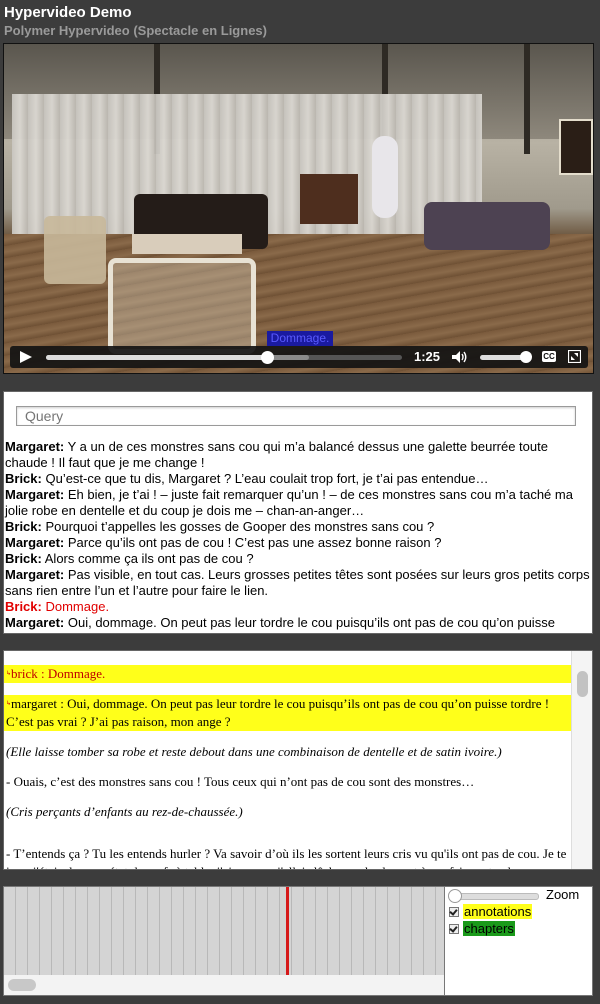 This screenshot has height=1004, width=600. Describe the element at coordinates (460, 357) in the screenshot. I see `volume-icon` at that location.